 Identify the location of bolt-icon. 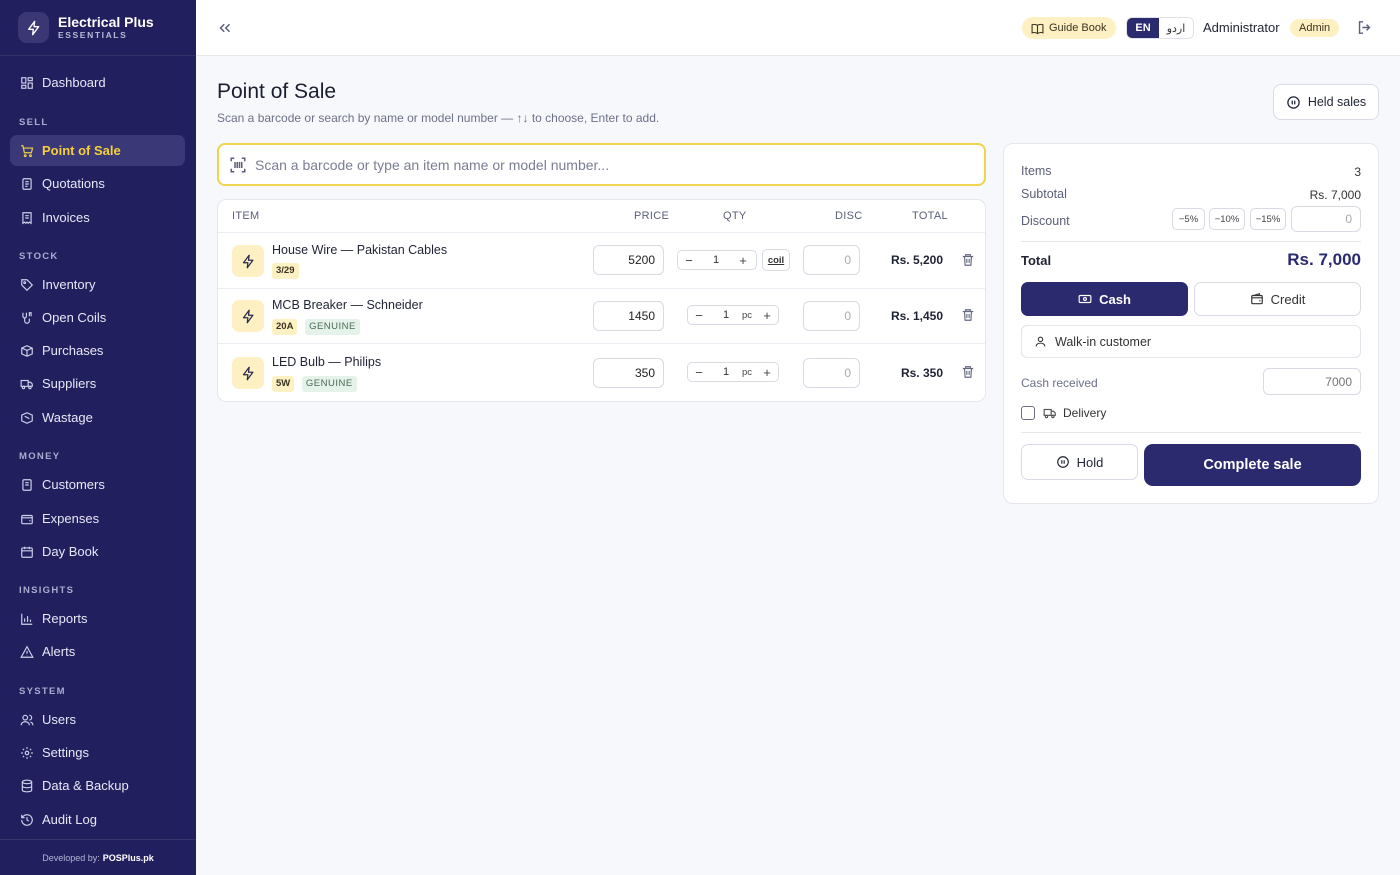
(33, 27).